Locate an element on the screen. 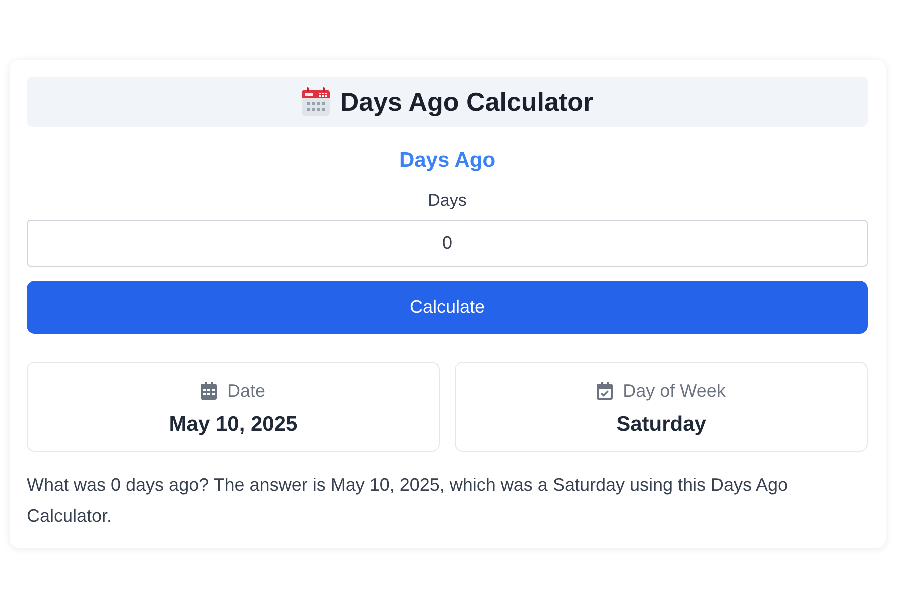 This screenshot has width=900, height=600. days-label: Days is located at coordinates (447, 201).